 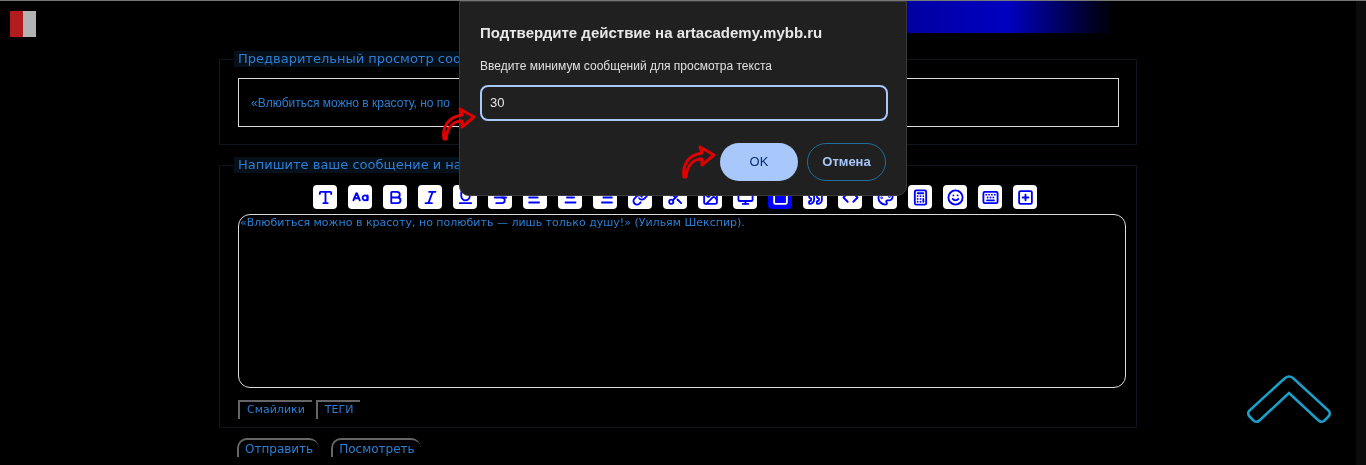 I want to click on submit-button: Отправить, so click(x=278, y=447).